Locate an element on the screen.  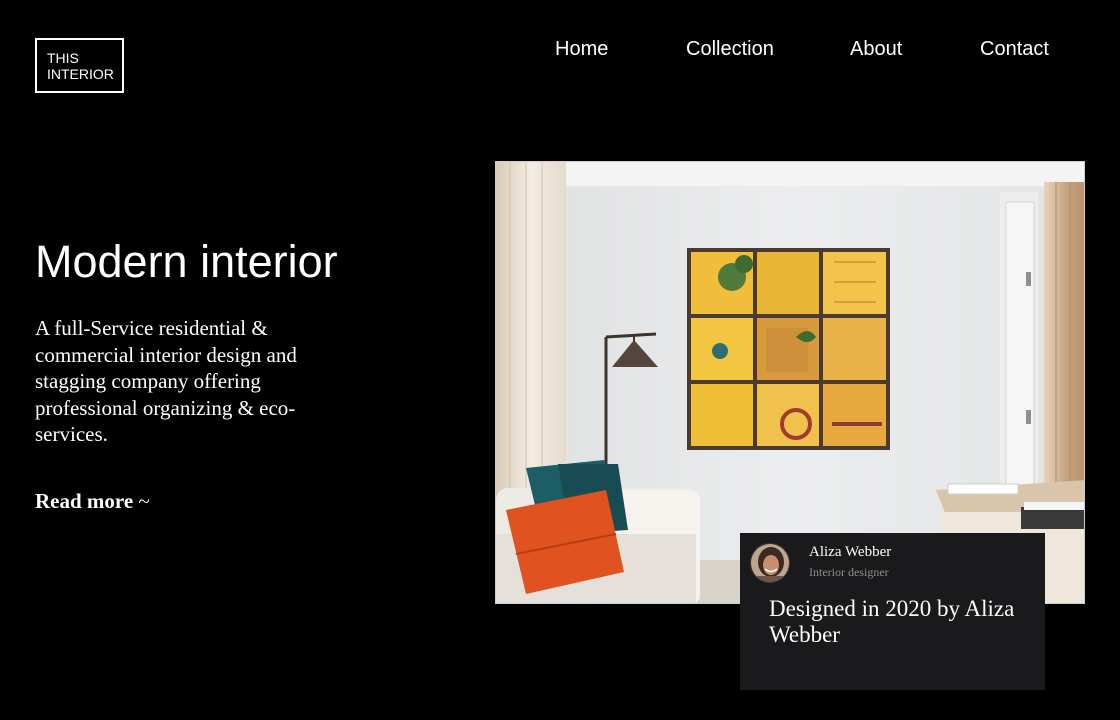
designer-quote: Designed in 2020 by Aliza Webber is located at coordinates (892, 621).